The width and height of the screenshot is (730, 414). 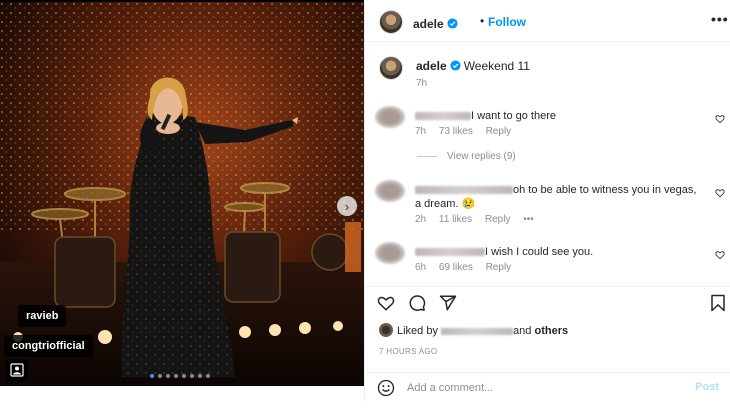 I want to click on caption-body: Weekend 11, so click(x=496, y=66).